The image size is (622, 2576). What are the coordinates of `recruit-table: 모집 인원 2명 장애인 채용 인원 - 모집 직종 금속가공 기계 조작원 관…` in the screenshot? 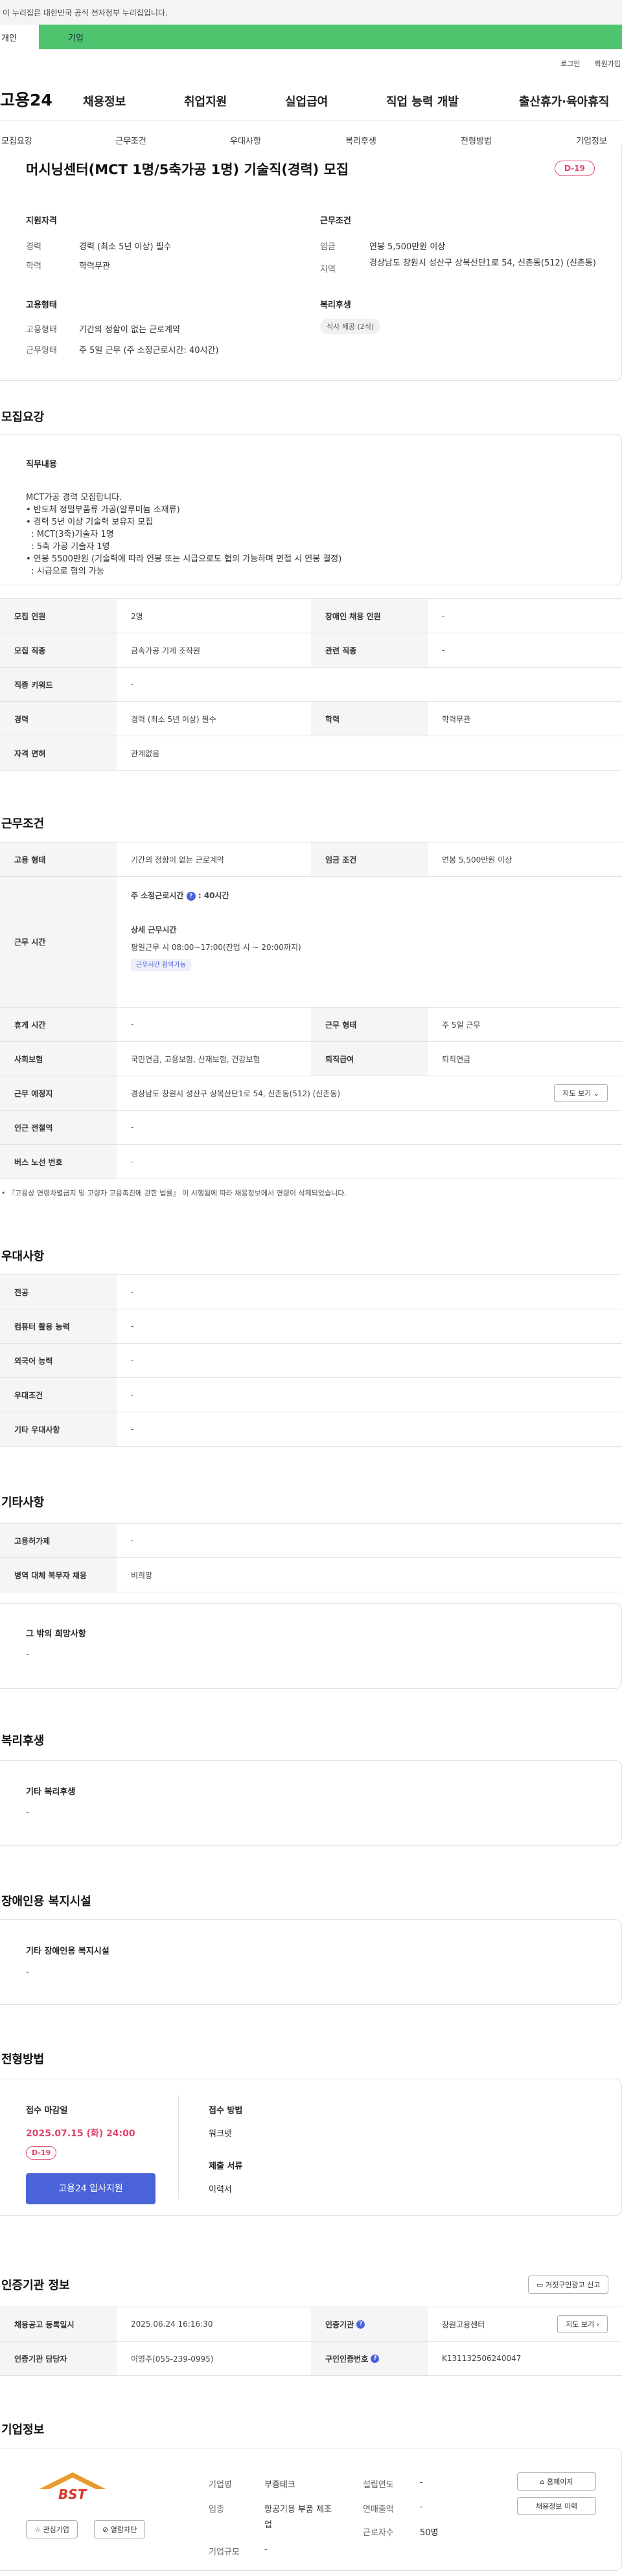 It's located at (311, 685).